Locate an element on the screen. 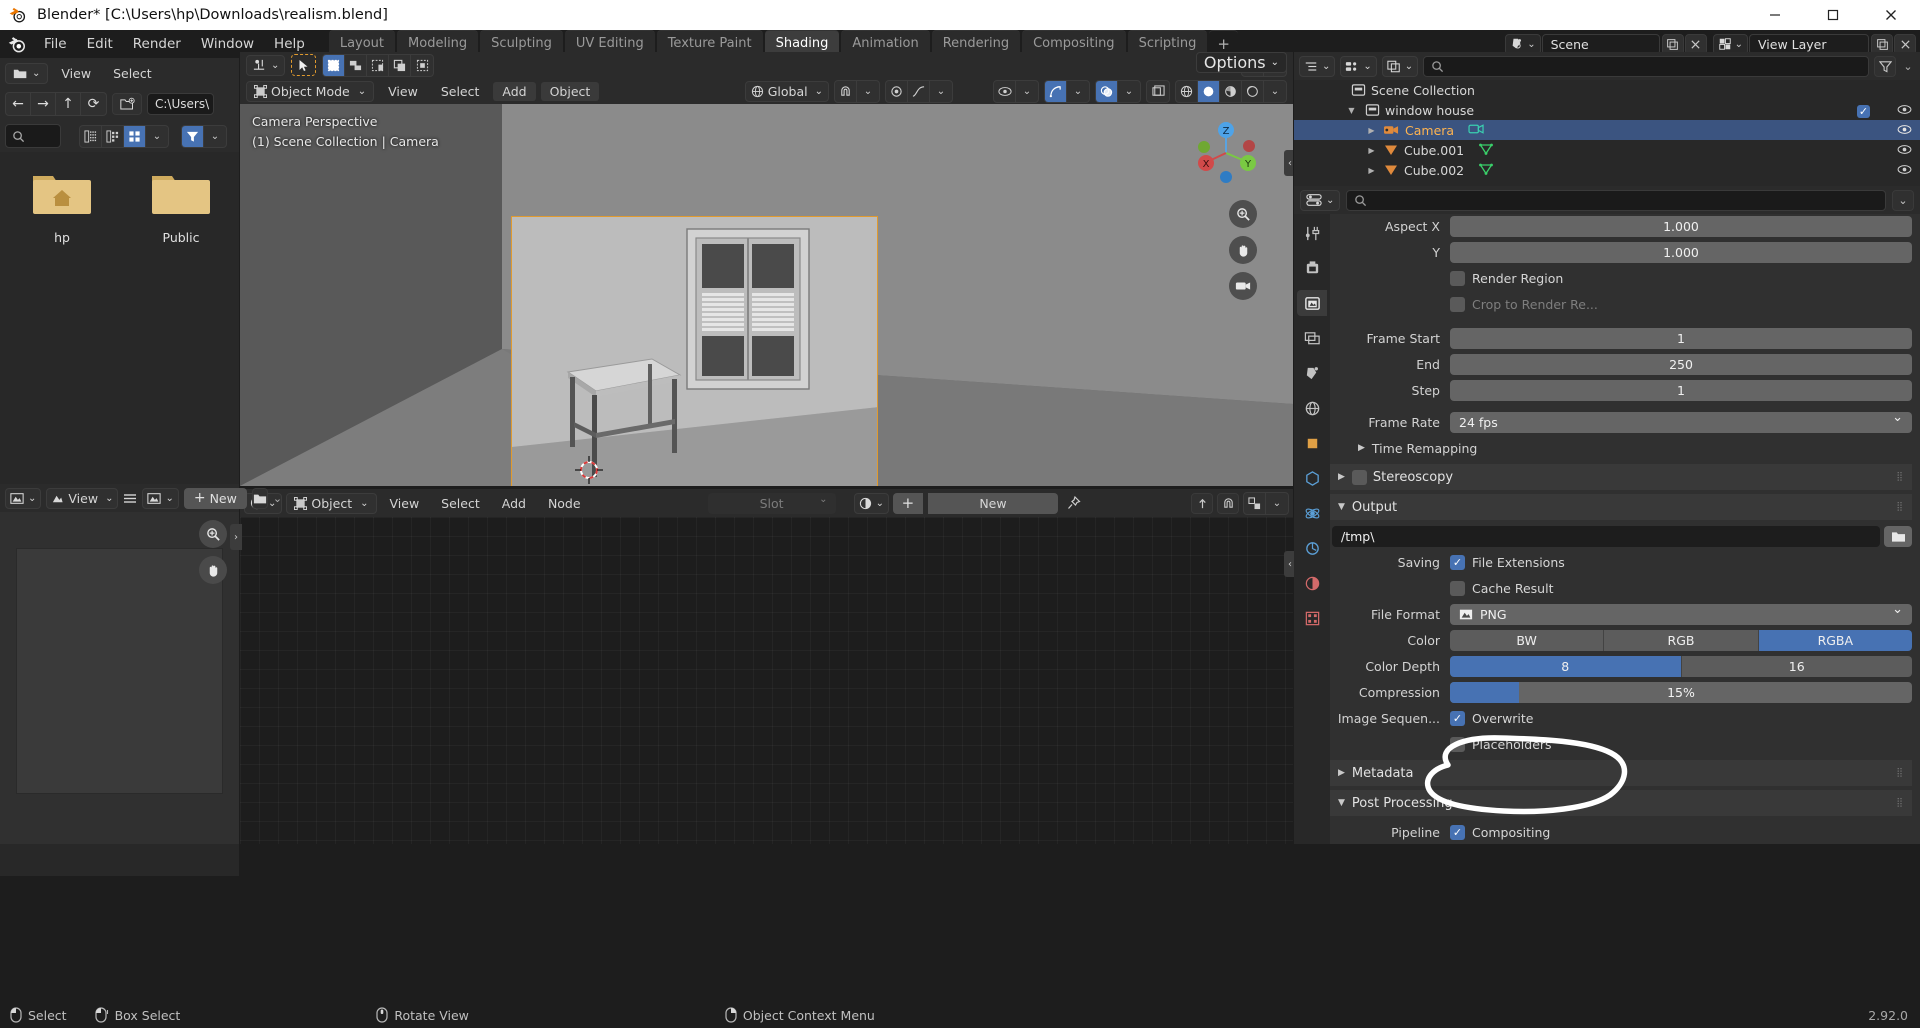 The height and width of the screenshot is (1028, 1920). menu-render: Render is located at coordinates (157, 44).